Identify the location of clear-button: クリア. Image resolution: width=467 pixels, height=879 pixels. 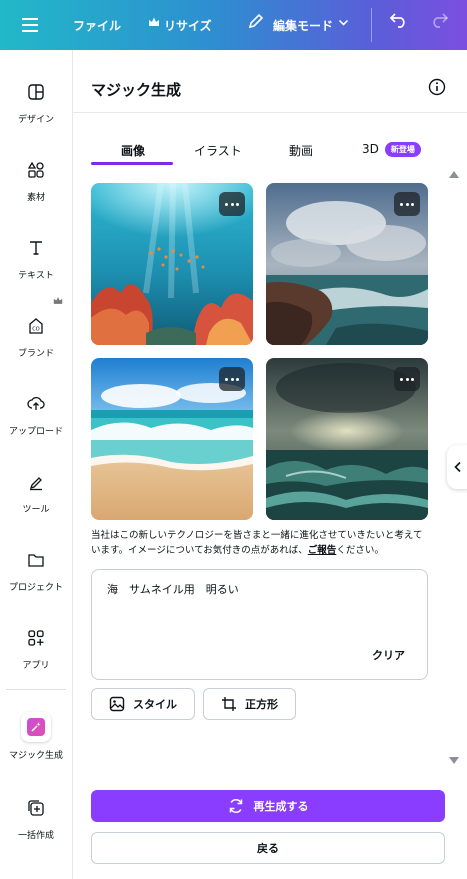
(388, 655).